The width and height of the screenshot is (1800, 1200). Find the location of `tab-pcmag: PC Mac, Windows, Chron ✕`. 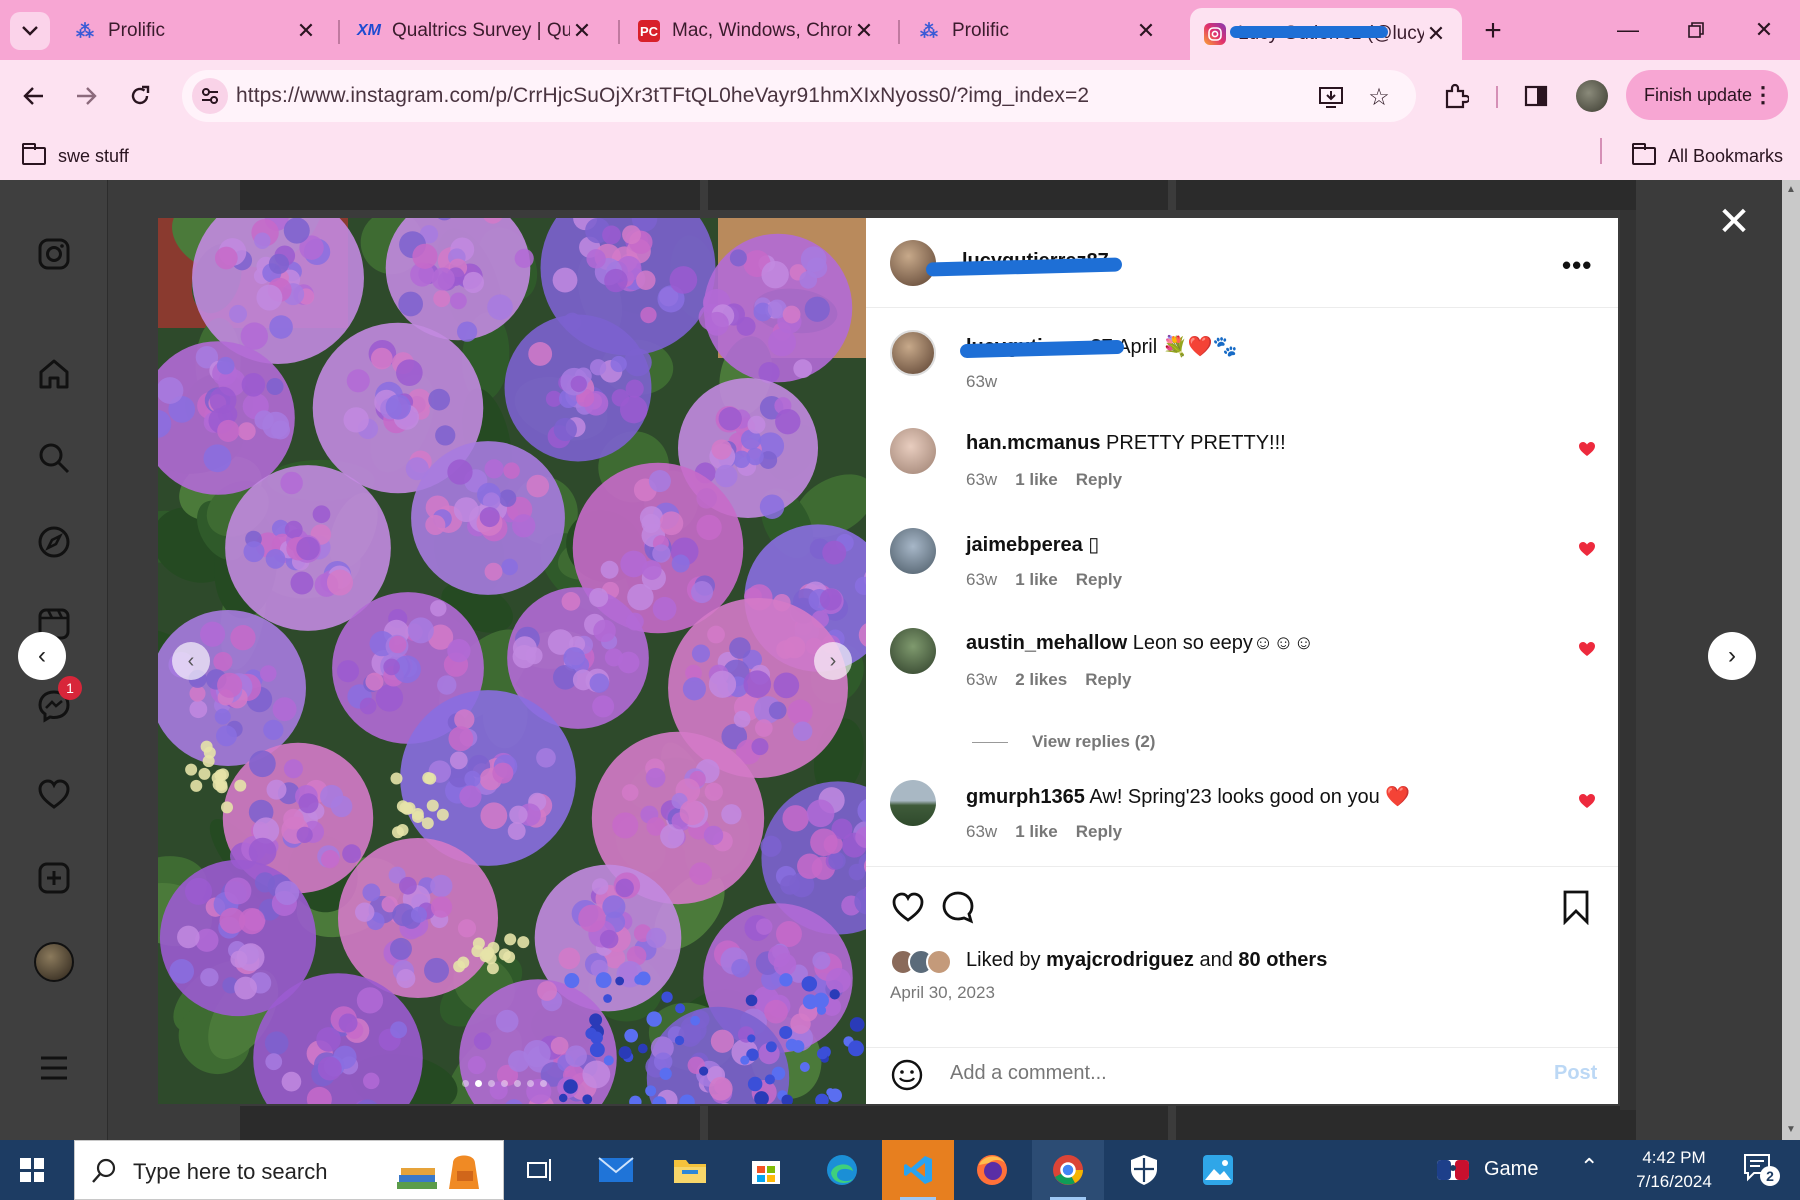

tab-pcmag: PC Mac, Windows, Chron ✕ is located at coordinates (757, 31).